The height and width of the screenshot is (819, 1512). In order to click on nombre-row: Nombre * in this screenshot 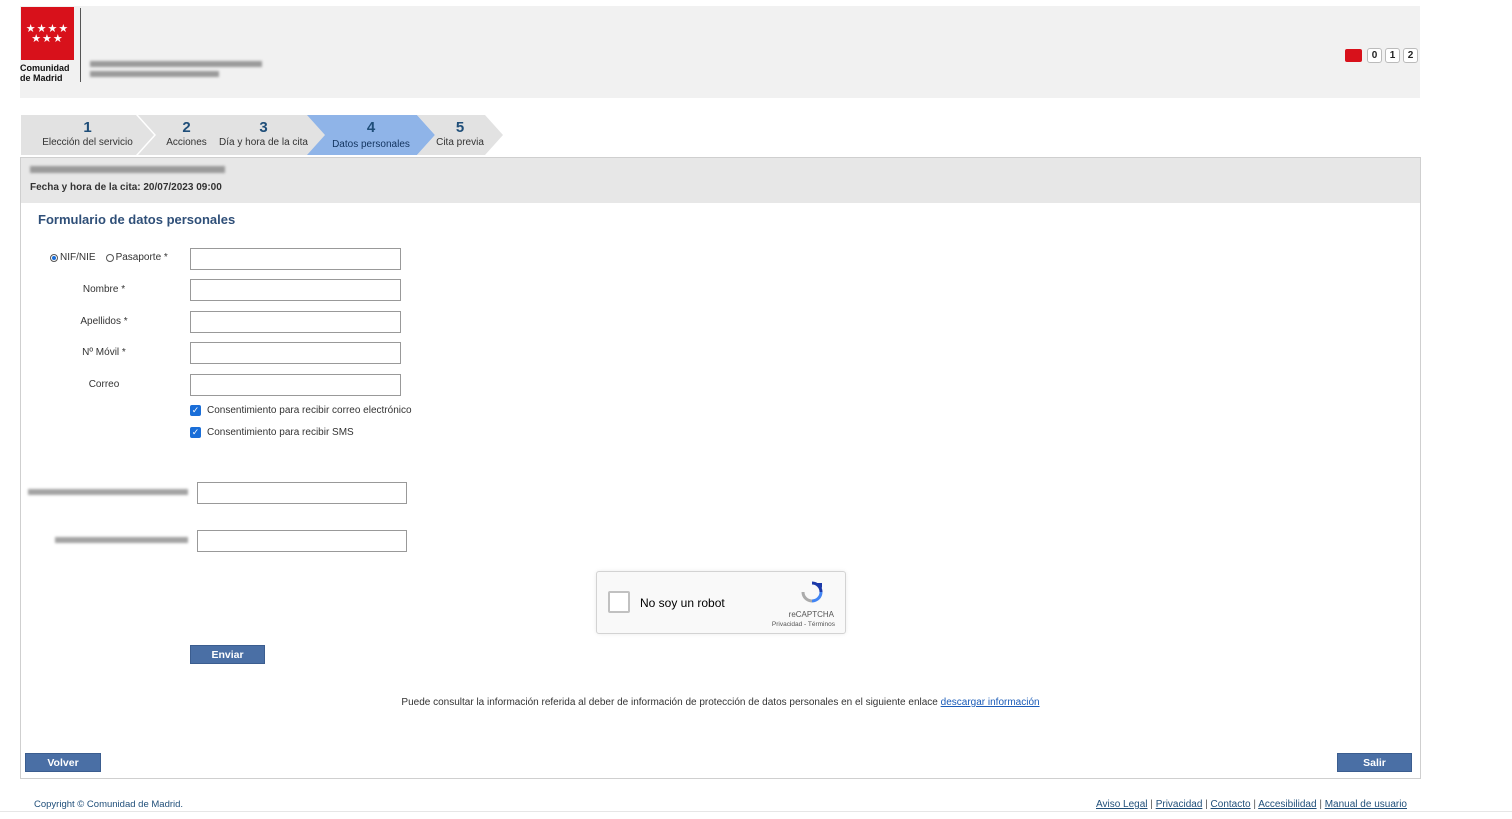, I will do `click(231, 290)`.